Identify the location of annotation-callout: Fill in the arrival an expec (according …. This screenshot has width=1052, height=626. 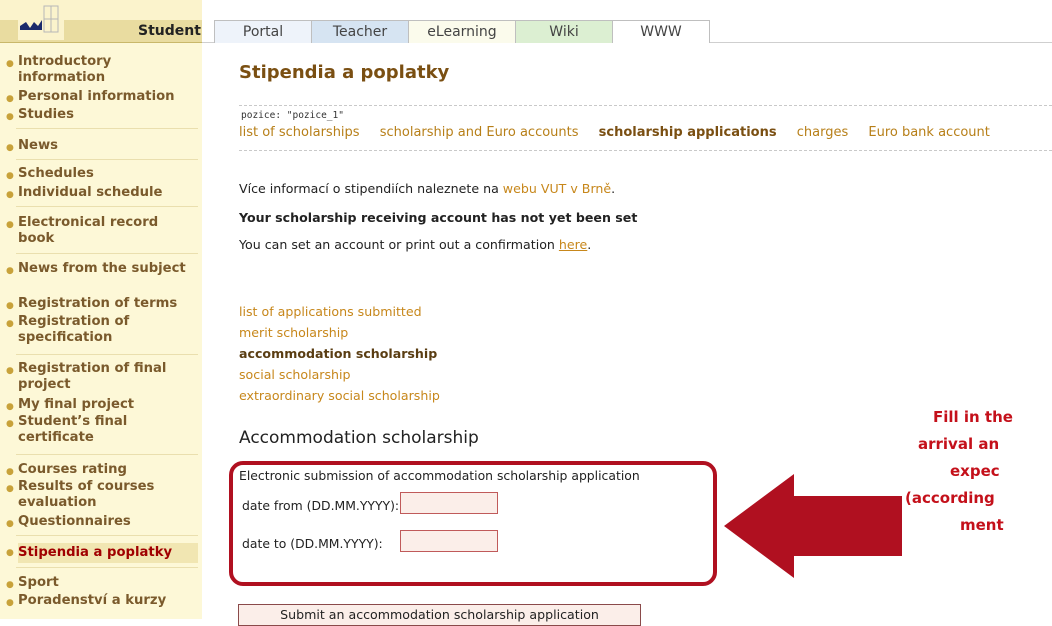
(978, 471).